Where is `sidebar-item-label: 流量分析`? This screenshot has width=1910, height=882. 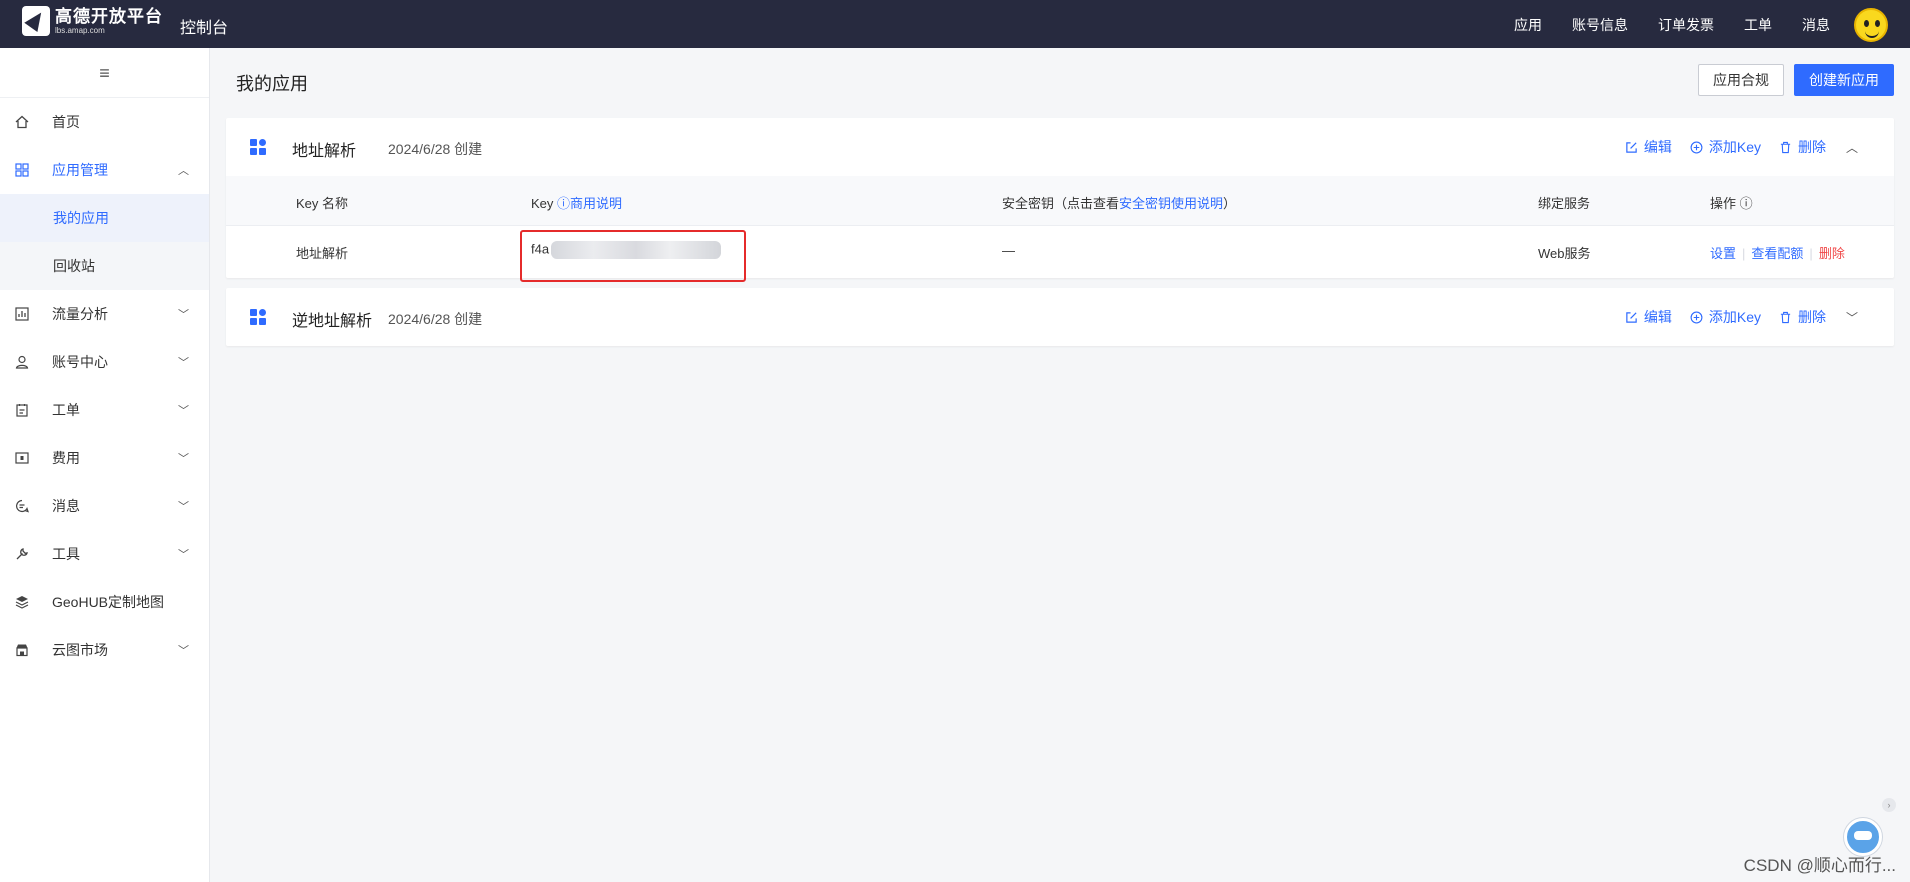 sidebar-item-label: 流量分析 is located at coordinates (80, 314).